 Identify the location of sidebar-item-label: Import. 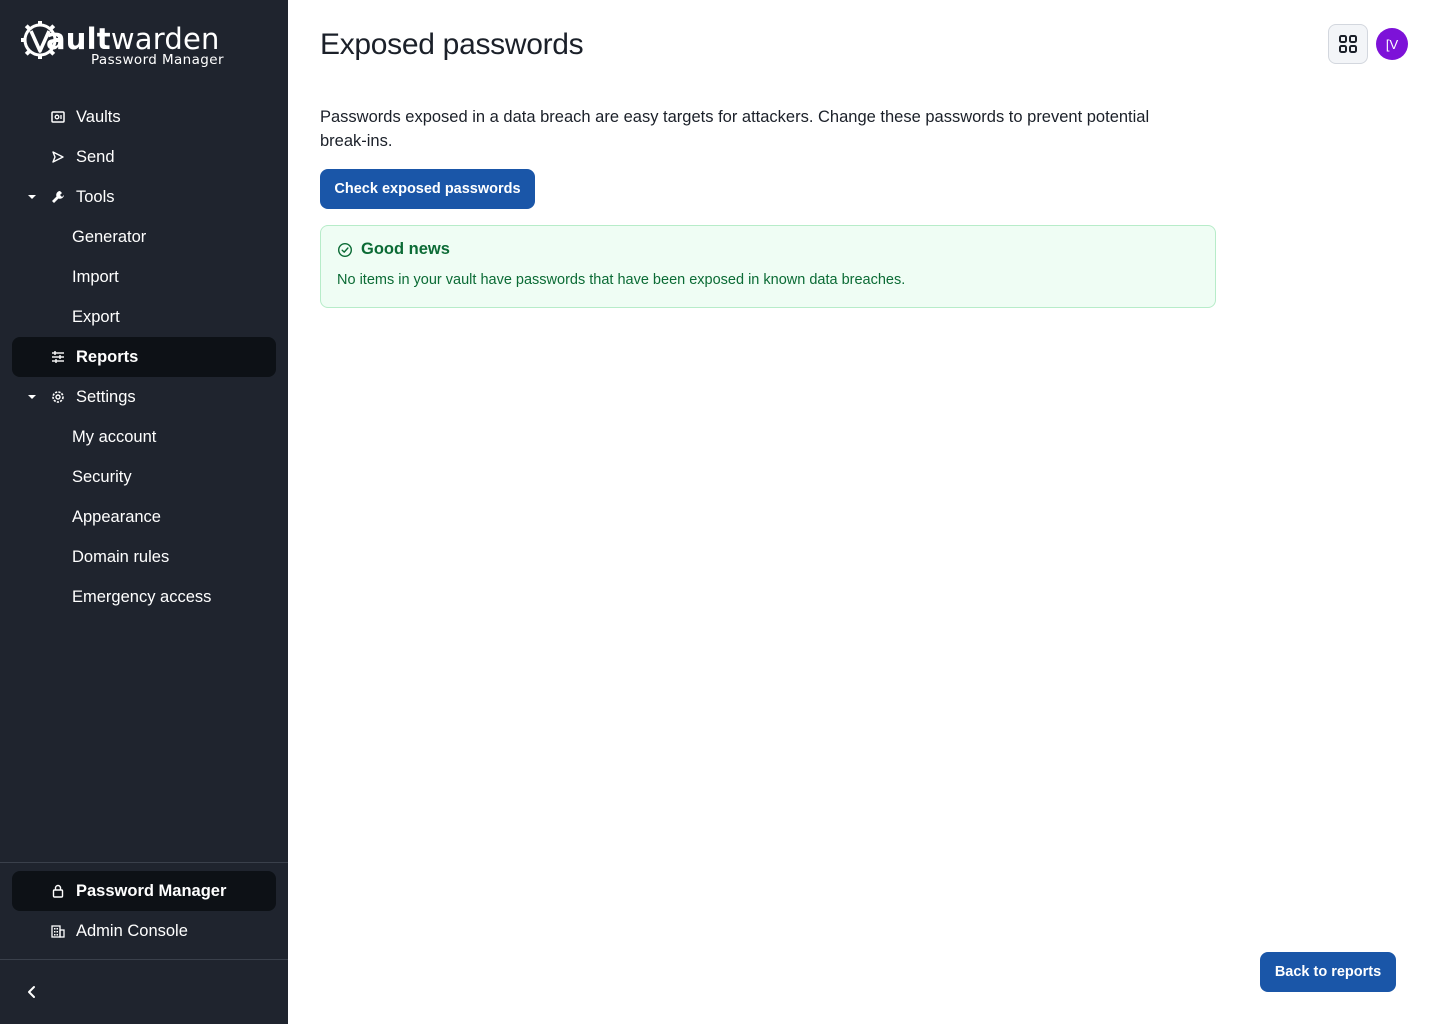
(95, 277).